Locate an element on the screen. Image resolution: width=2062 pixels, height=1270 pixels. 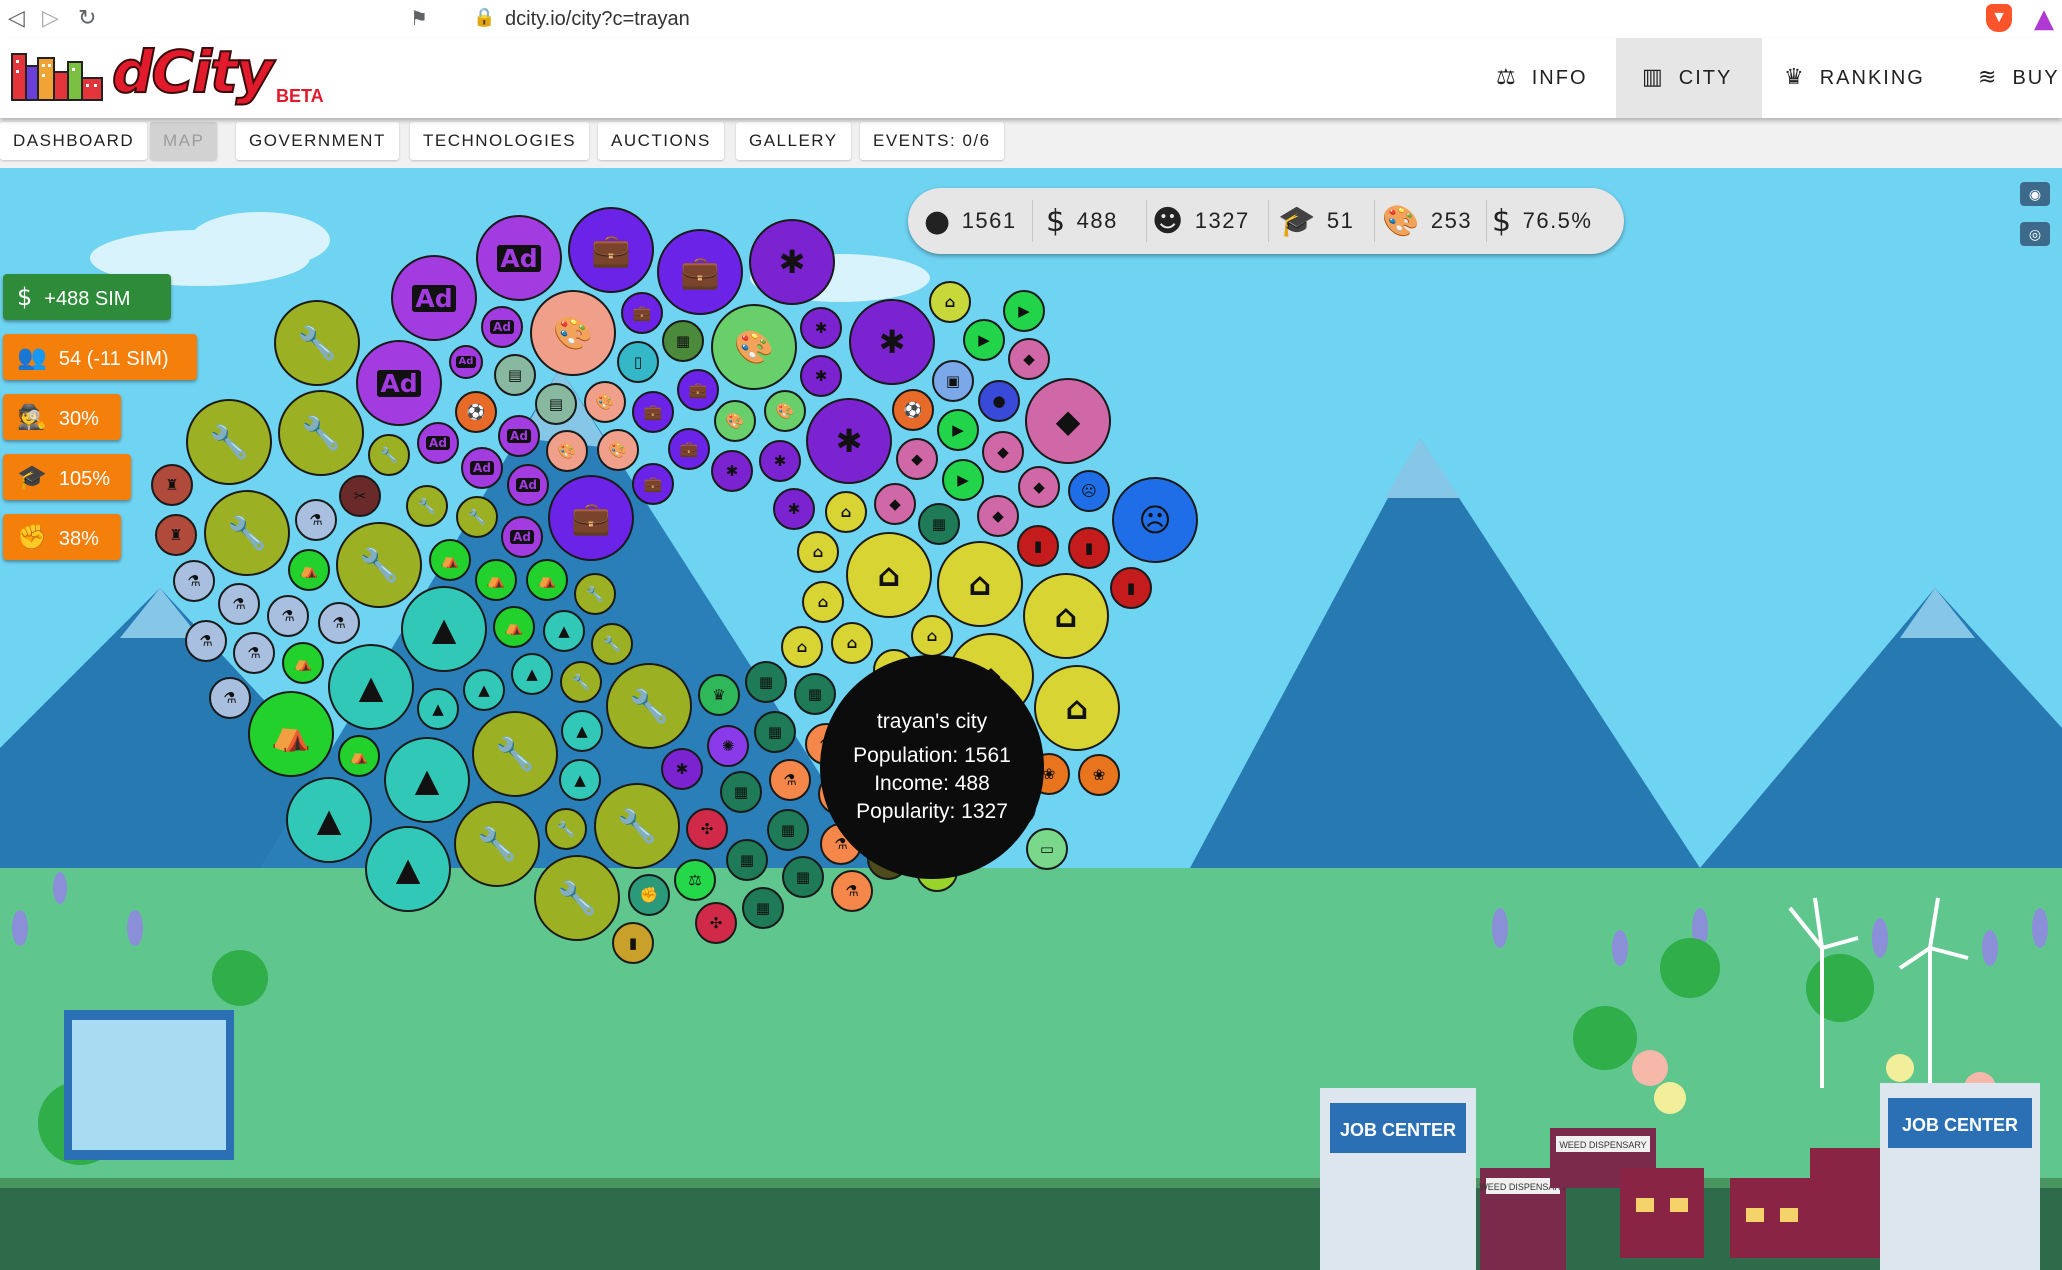
address-bar: dcity.io/city?c=trayan is located at coordinates (597, 19).